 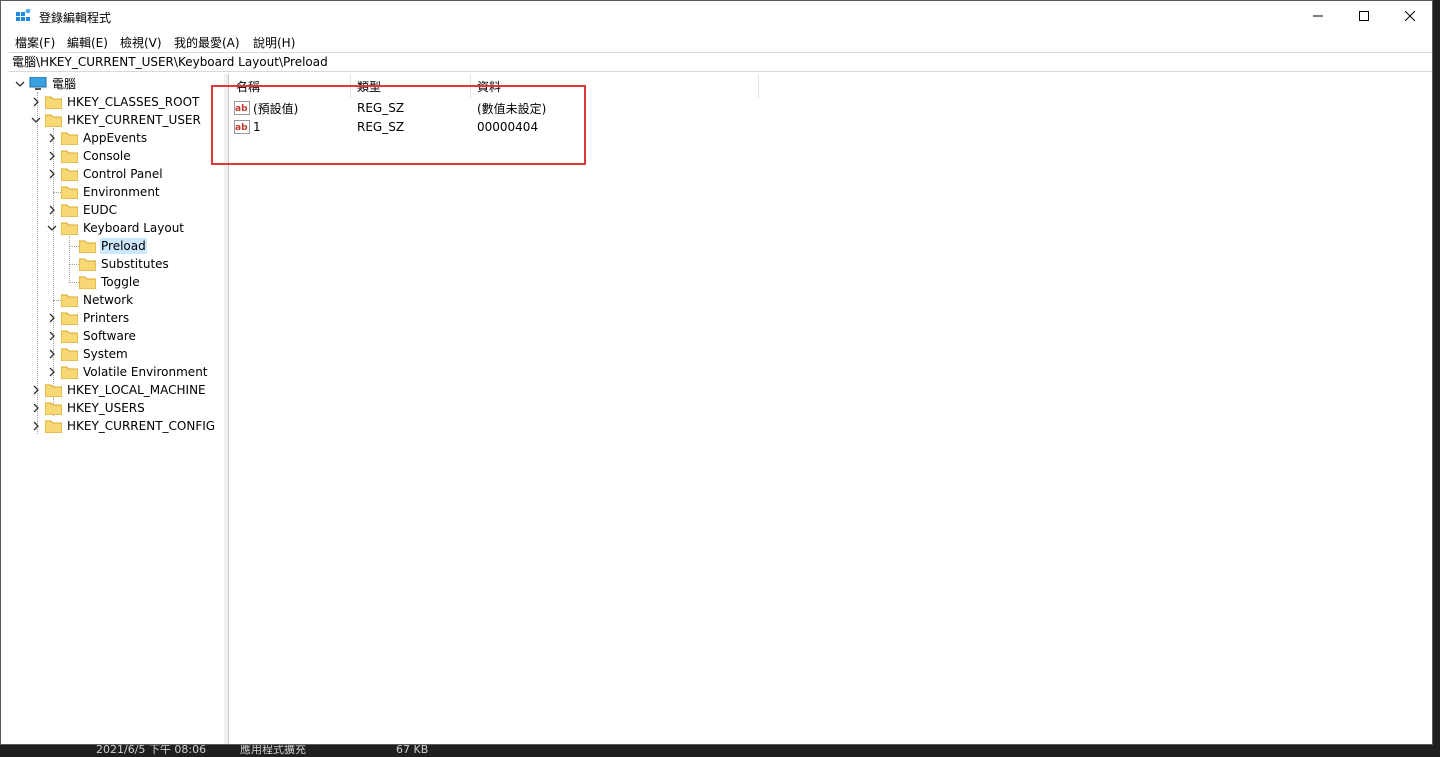 I want to click on tree-node-network: Network, so click(x=97, y=300).